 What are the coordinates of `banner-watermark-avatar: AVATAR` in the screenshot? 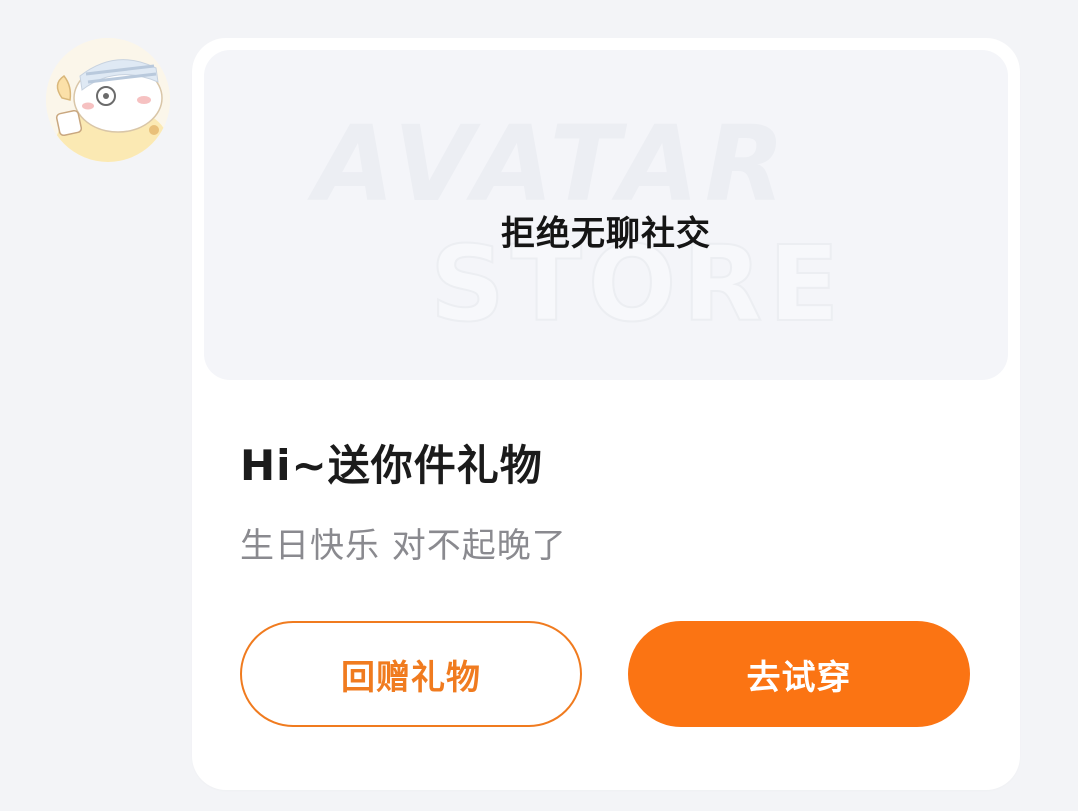 It's located at (552, 164).